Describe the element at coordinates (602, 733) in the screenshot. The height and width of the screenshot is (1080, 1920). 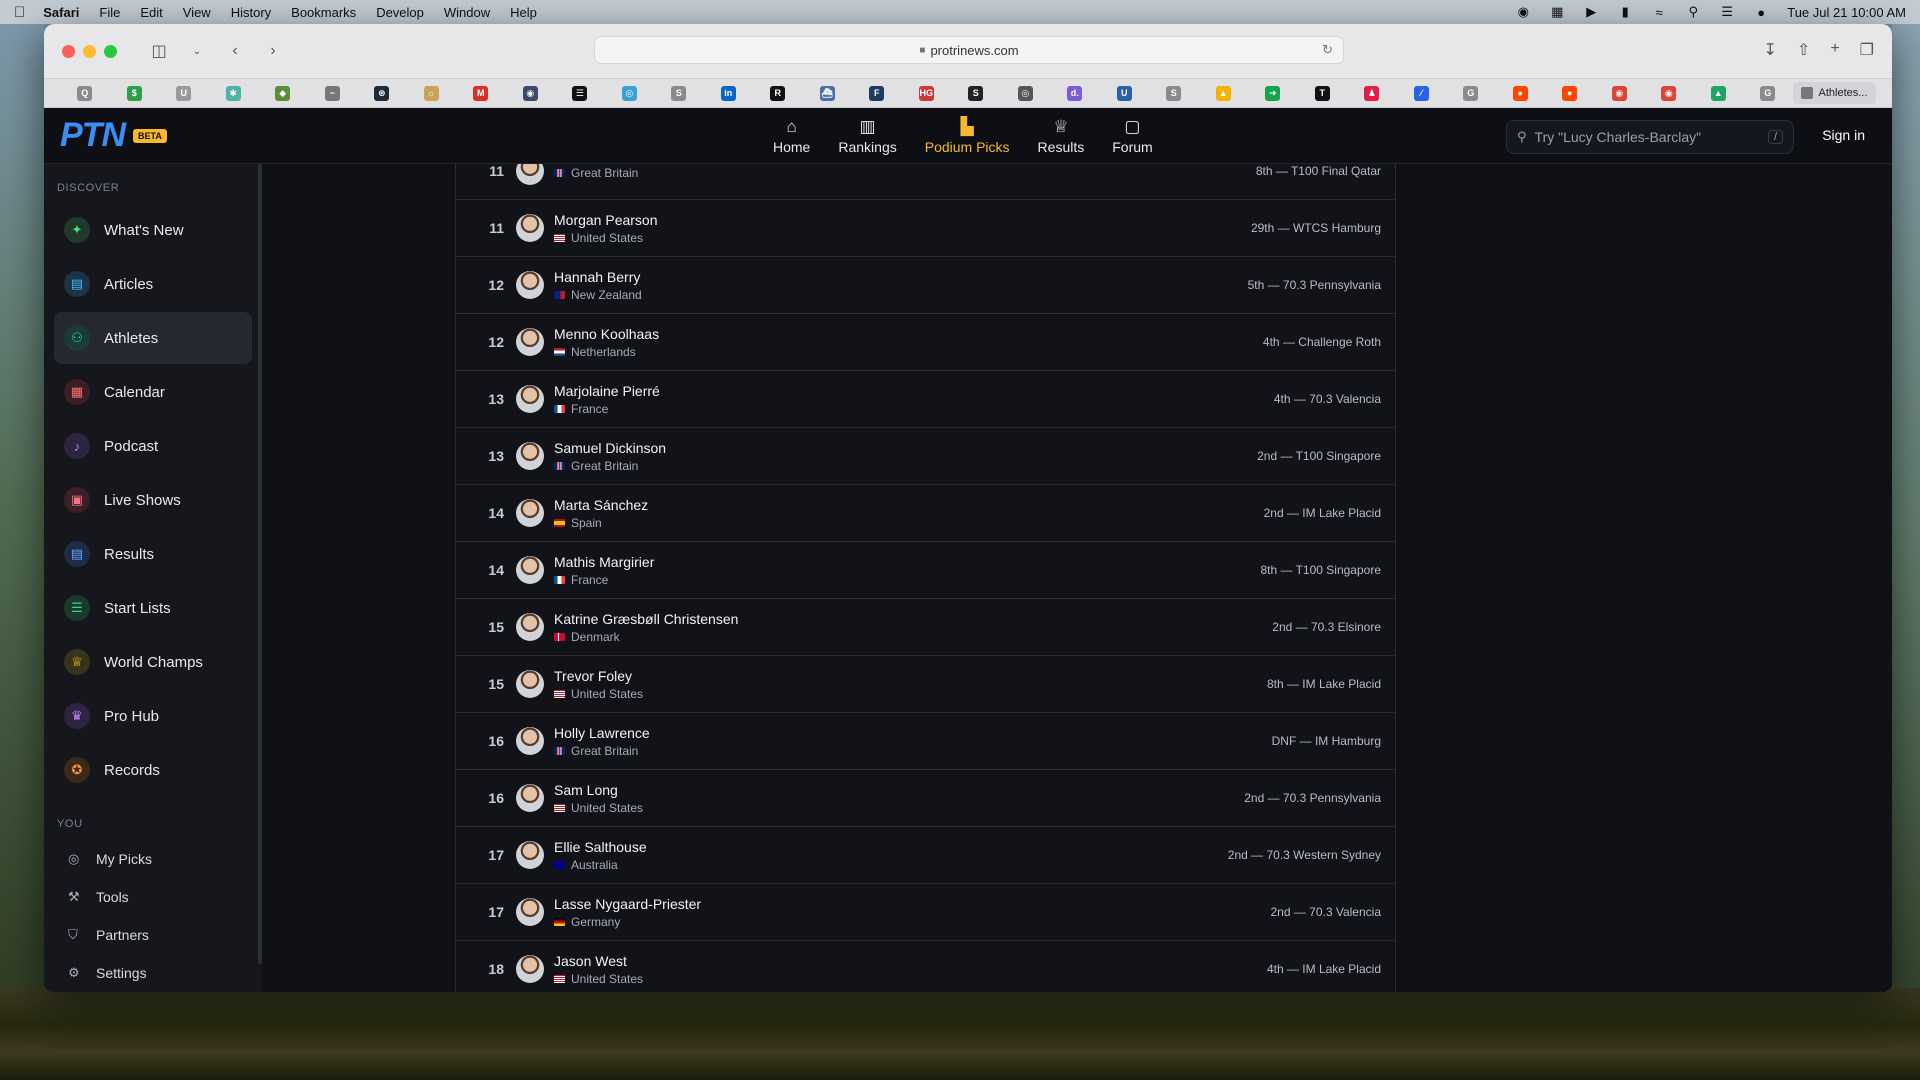
I see `athlete-name: Holly Lawrence` at that location.